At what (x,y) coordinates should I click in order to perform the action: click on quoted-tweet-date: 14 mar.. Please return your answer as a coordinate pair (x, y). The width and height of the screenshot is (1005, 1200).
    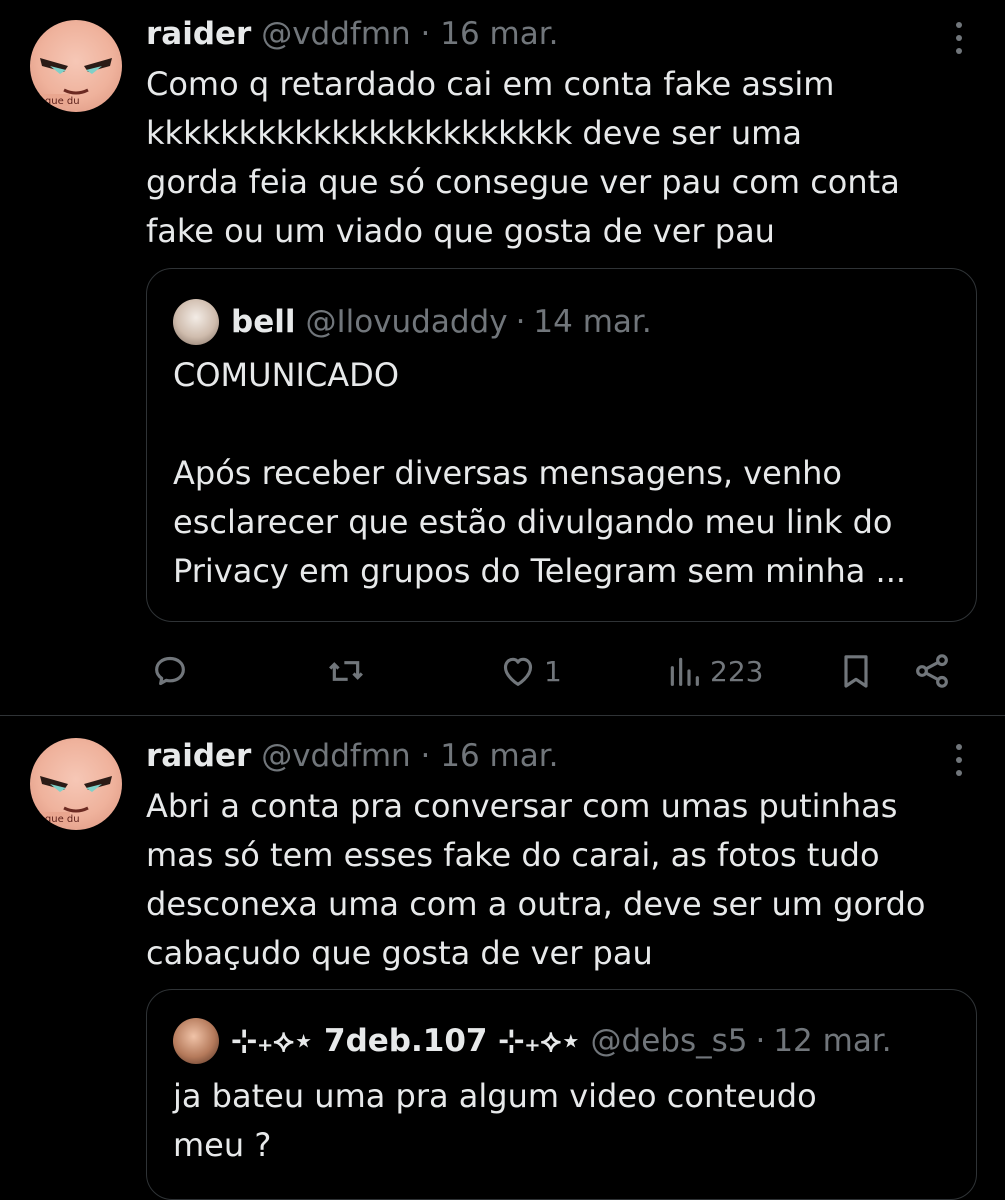
    Looking at the image, I should click on (592, 322).